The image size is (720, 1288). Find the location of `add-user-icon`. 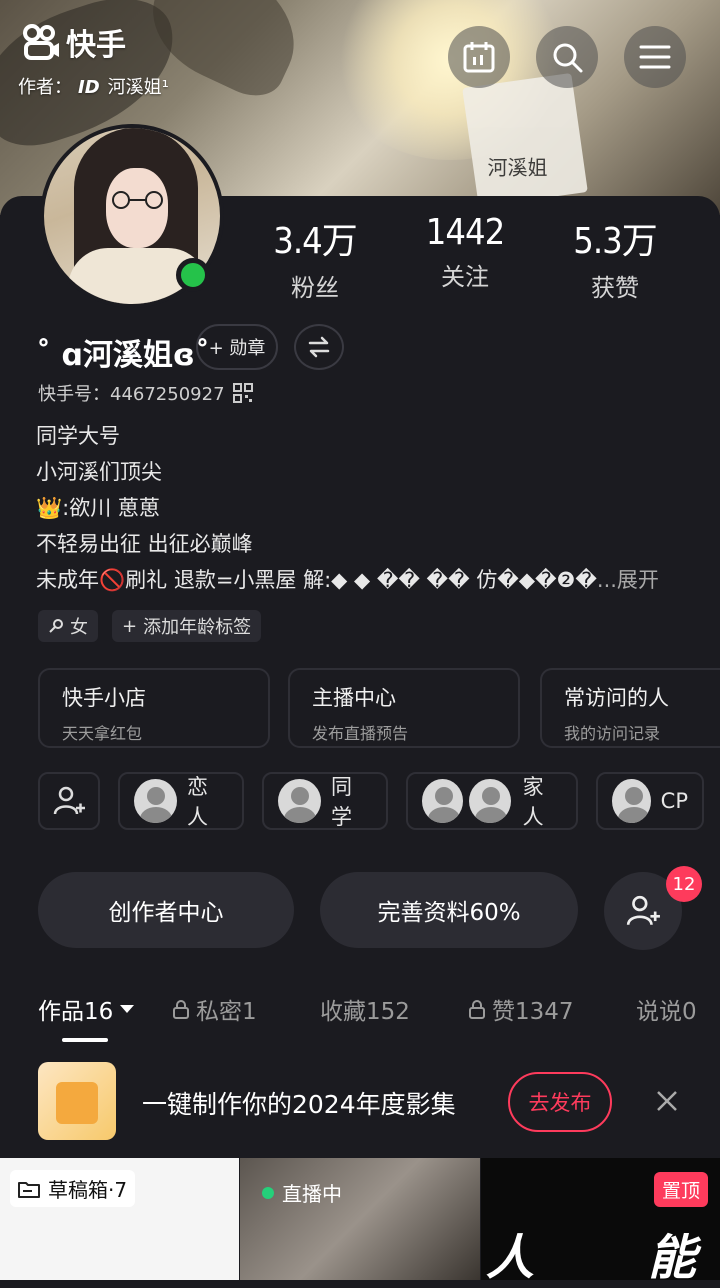

add-user-icon is located at coordinates (69, 800).